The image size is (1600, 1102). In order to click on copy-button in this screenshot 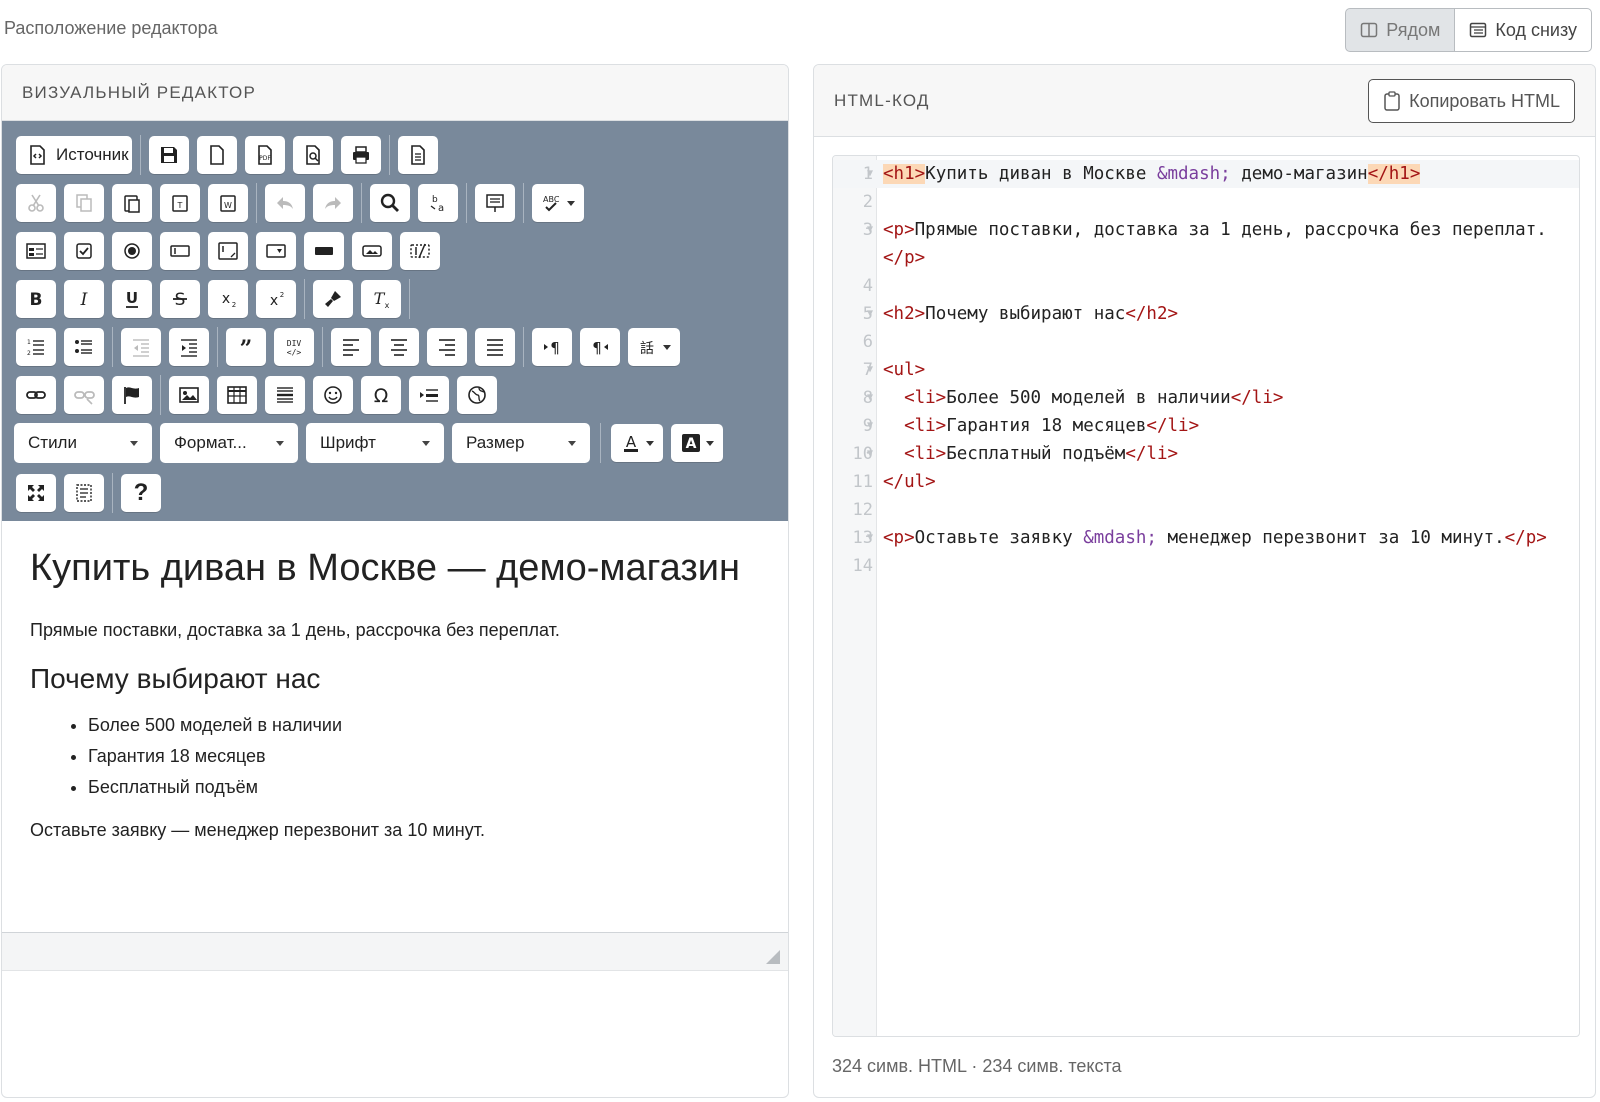, I will do `click(84, 203)`.